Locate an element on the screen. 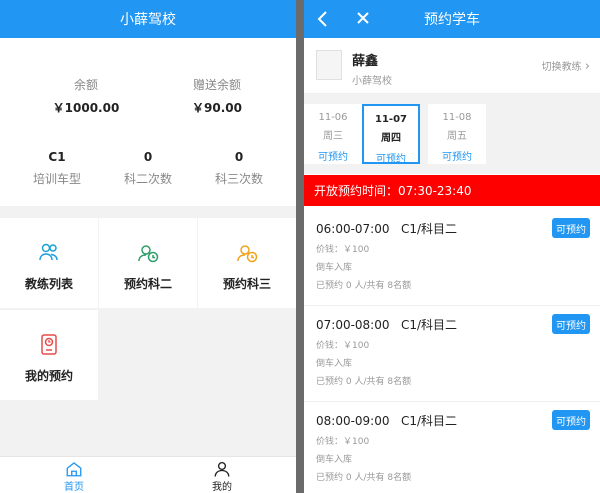 The height and width of the screenshot is (493, 600). menu-book-subject2: 预约科二 is located at coordinates (148, 263).